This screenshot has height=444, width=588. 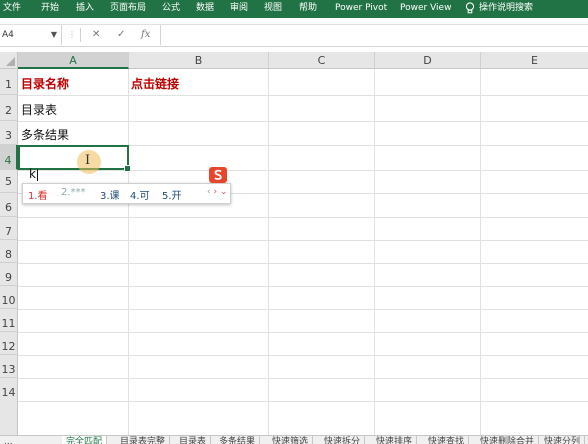 What do you see at coordinates (37, 109) in the screenshot?
I see `cell-a2: 目录表` at bounding box center [37, 109].